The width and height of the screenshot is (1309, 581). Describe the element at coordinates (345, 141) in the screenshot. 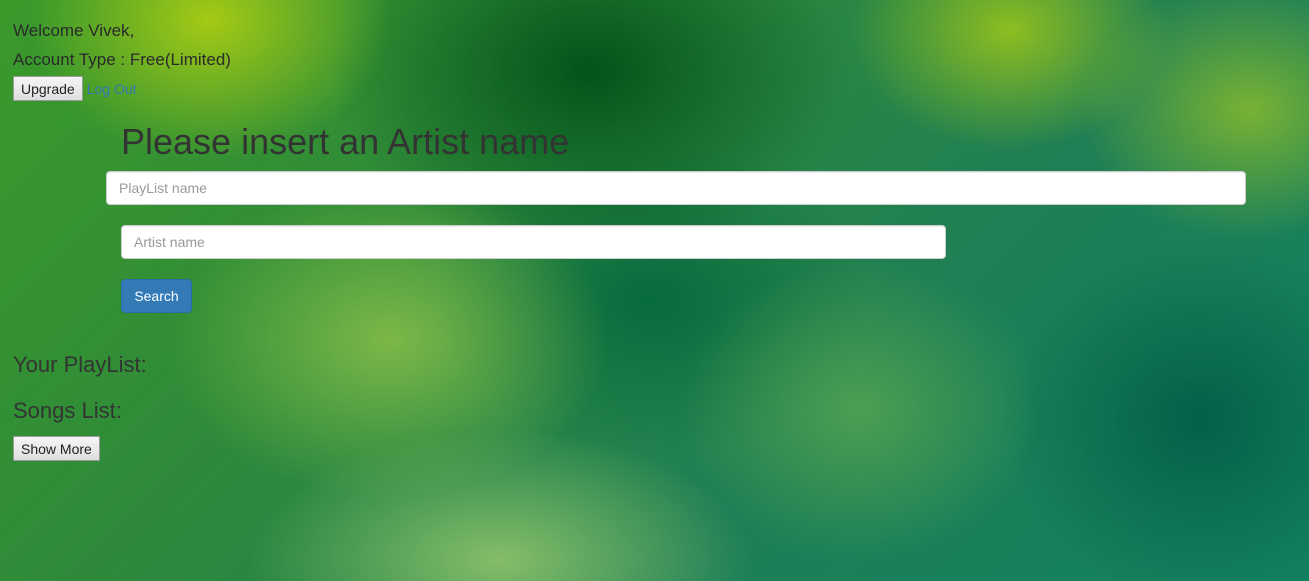

I see `page-title: Please insert an Artist name` at that location.